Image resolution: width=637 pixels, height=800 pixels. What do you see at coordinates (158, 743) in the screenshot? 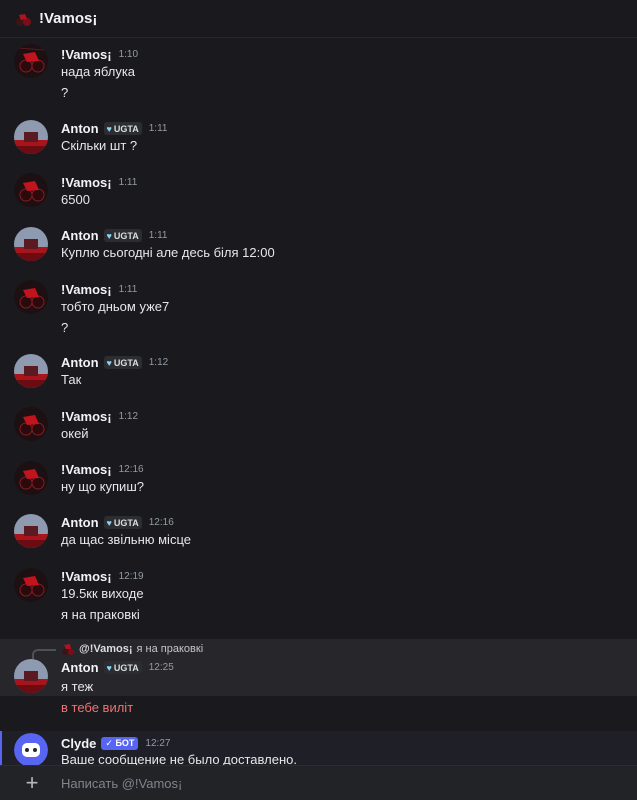
I see `timestamp: 12:27` at bounding box center [158, 743].